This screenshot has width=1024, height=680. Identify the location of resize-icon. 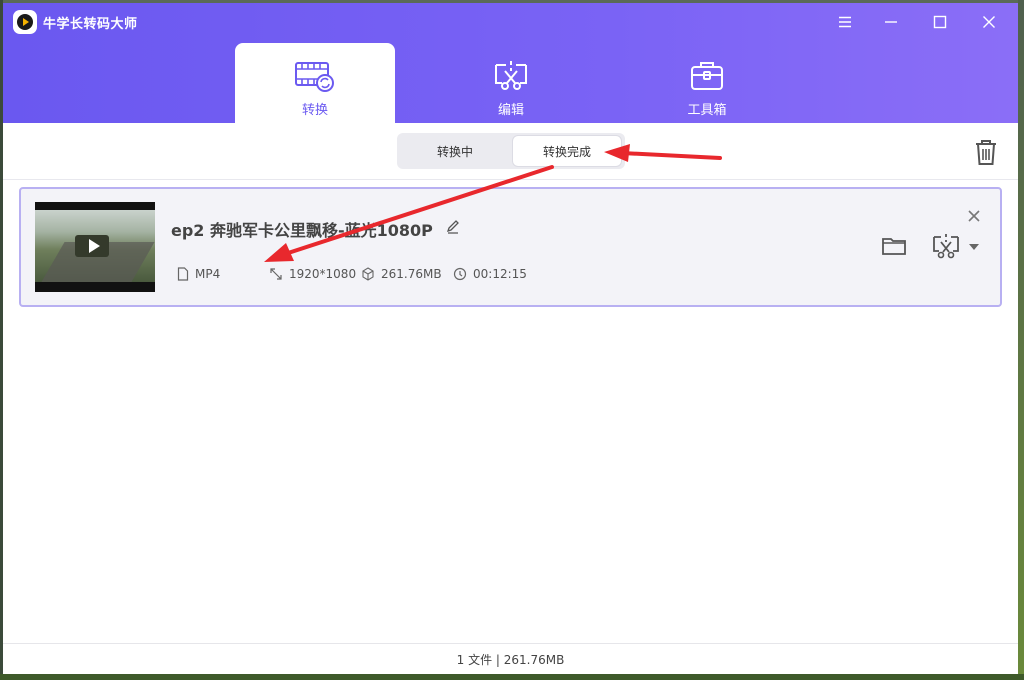
(276, 274).